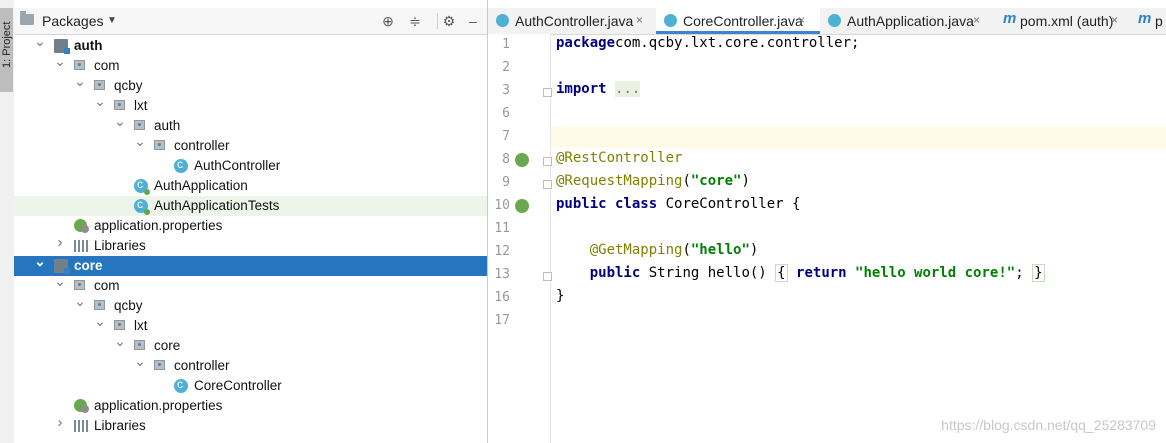  I want to click on code-token: package, so click(586, 43).